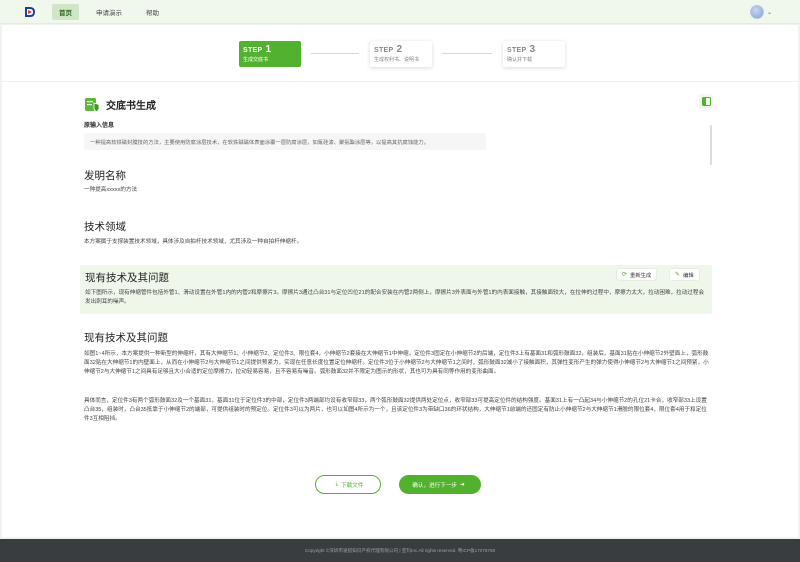 The width and height of the screenshot is (800, 562). I want to click on download-label: 下载文件, so click(352, 485).